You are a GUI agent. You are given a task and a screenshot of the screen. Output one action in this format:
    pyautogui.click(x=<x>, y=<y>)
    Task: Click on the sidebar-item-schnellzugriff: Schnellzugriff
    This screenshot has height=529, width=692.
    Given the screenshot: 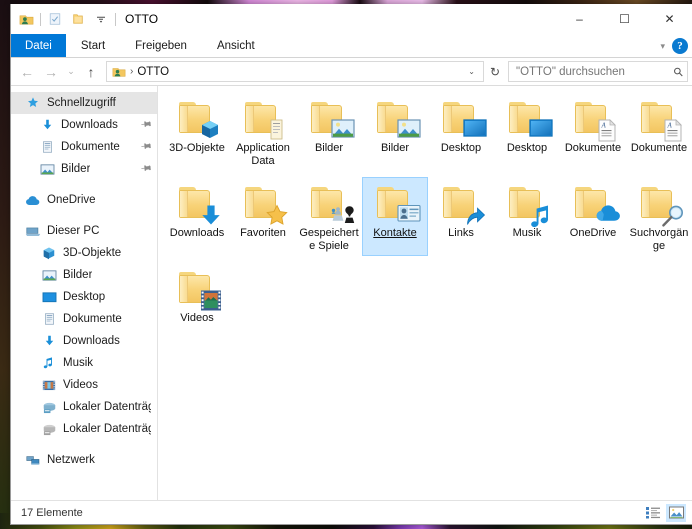 What is the action you would take?
    pyautogui.click(x=84, y=103)
    